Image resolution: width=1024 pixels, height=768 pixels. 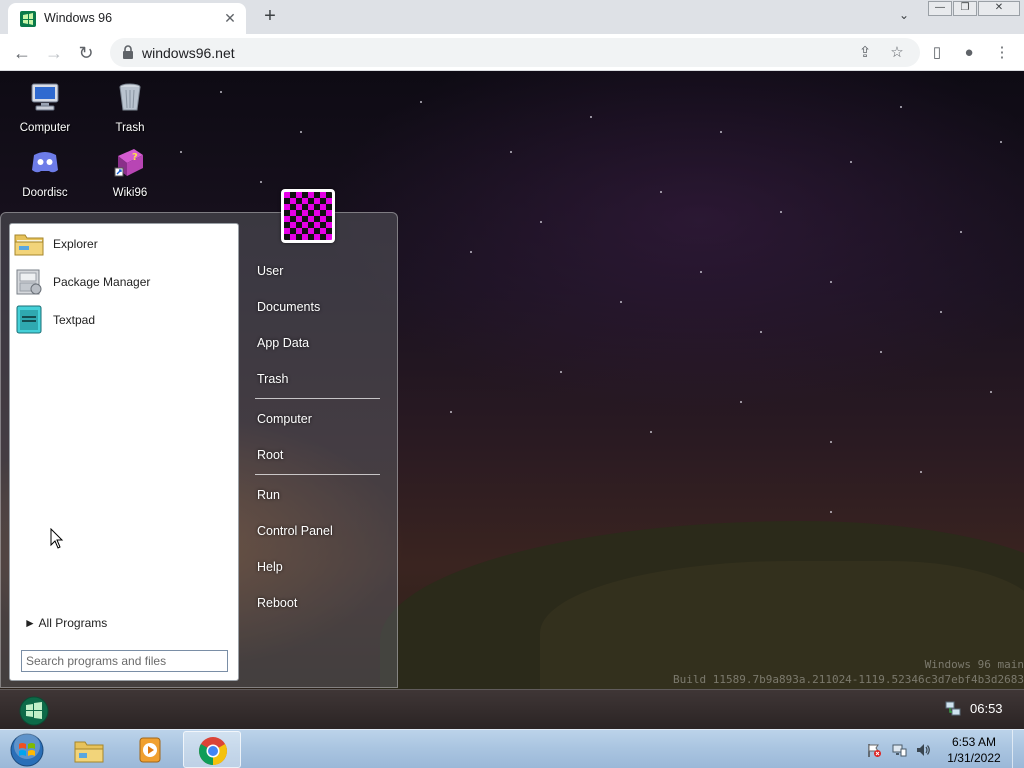 What do you see at coordinates (22, 53) in the screenshot?
I see `back-button: ←` at bounding box center [22, 53].